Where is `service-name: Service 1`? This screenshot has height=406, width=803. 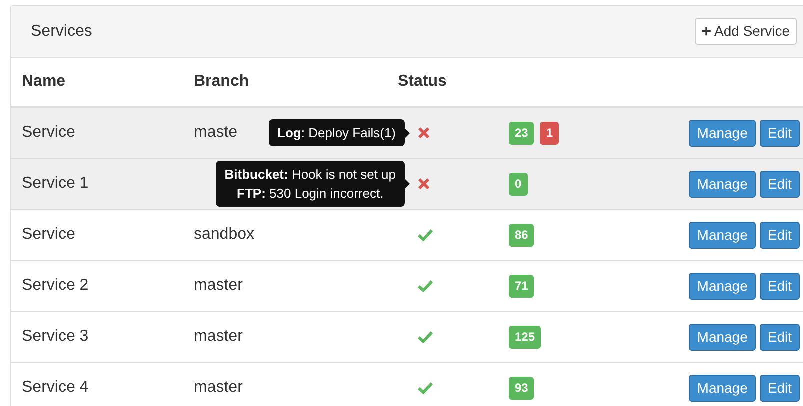 service-name: Service 1 is located at coordinates (55, 184).